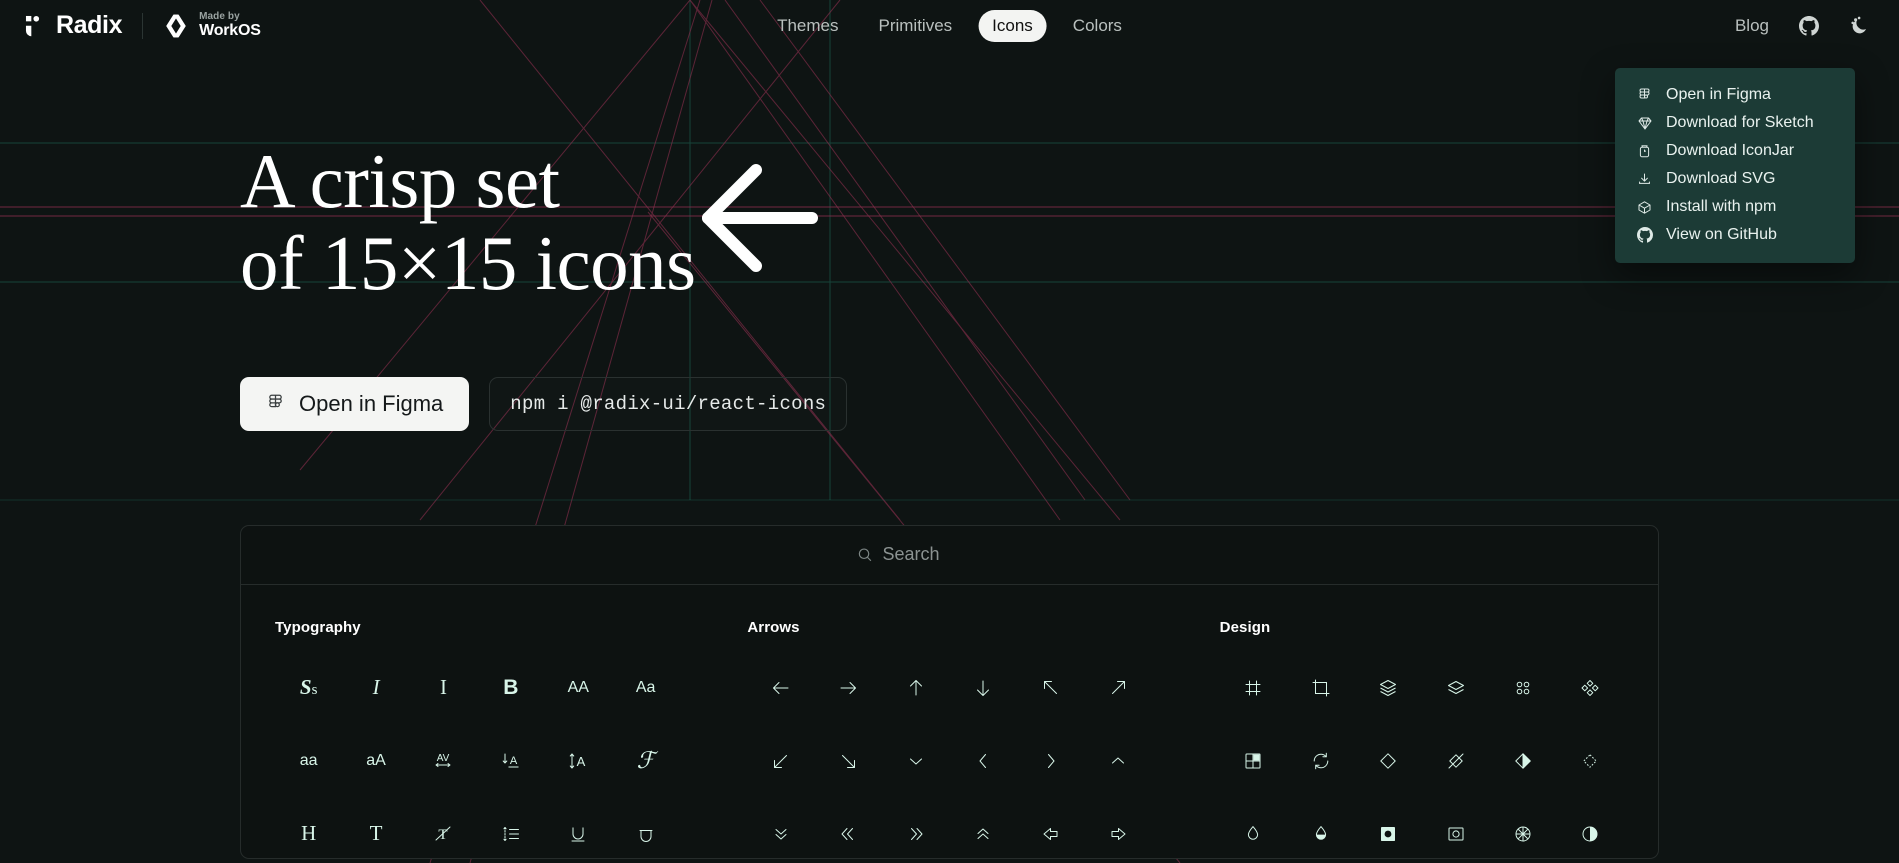  I want to click on dropdown-item-open-in-figma: Open in Figma, so click(1735, 95).